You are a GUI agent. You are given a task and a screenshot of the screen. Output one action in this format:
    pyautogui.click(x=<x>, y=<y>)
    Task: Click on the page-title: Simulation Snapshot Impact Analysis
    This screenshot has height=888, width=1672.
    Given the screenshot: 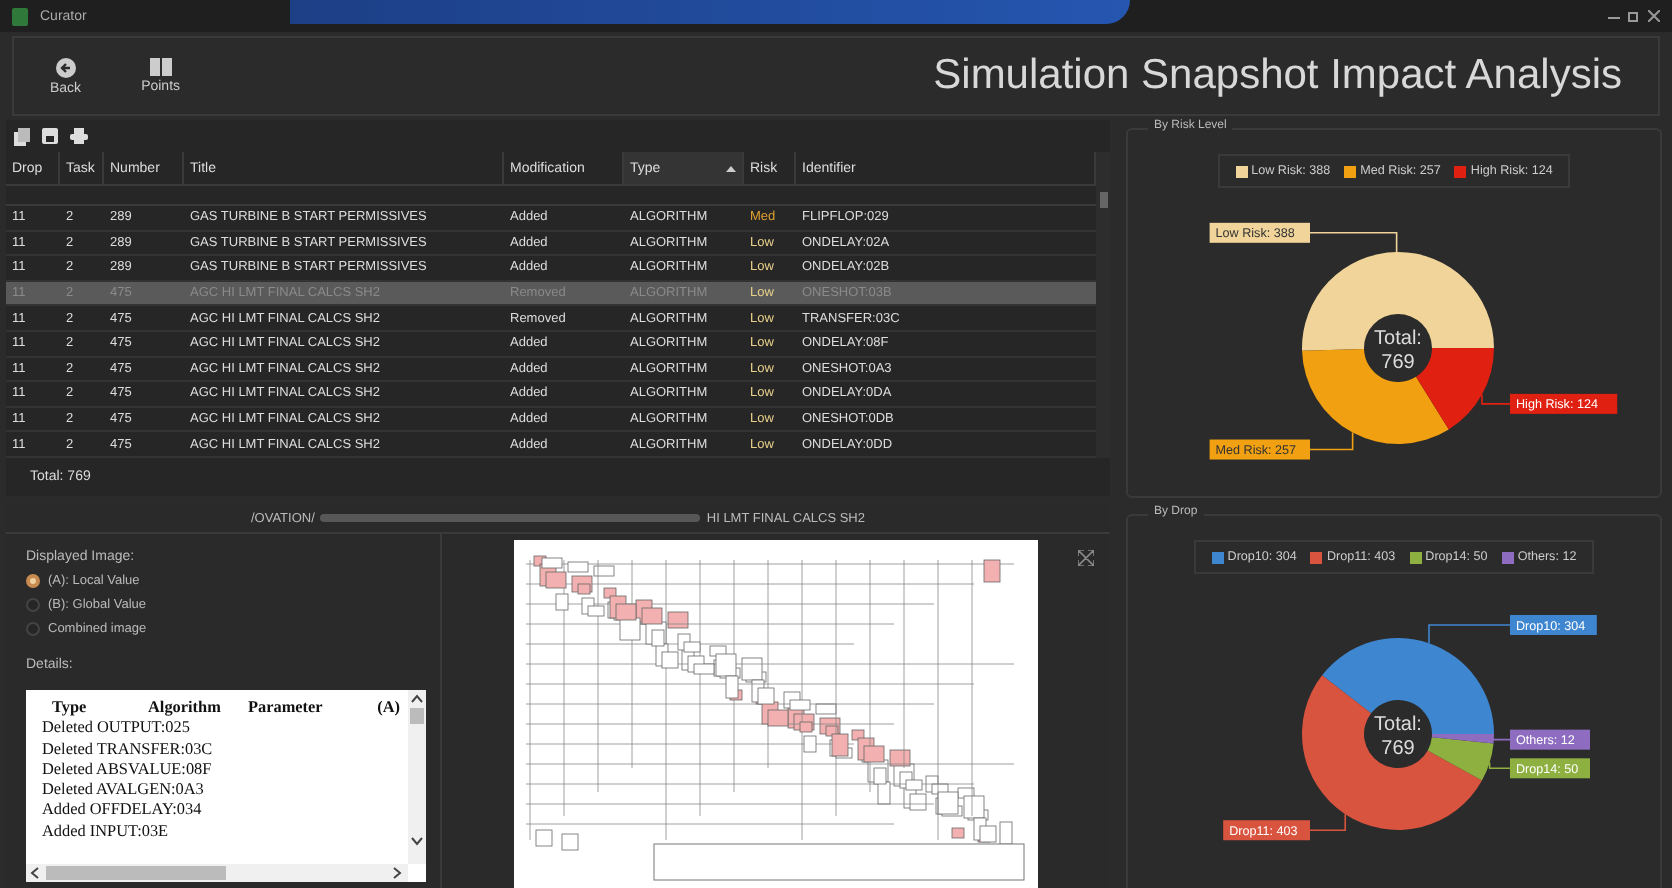 What is the action you would take?
    pyautogui.click(x=1277, y=76)
    